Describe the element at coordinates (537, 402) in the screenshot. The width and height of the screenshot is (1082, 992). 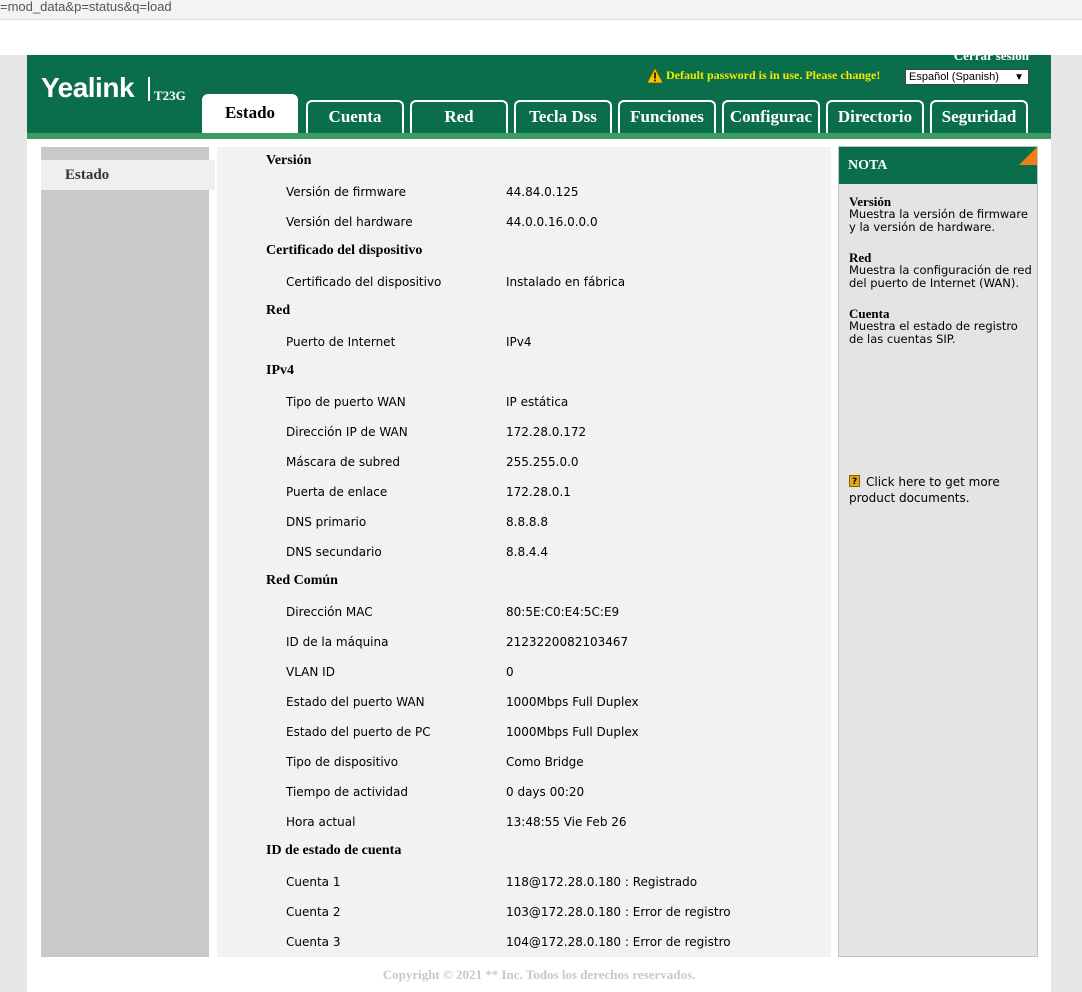
I see `row-value: IP estática` at that location.